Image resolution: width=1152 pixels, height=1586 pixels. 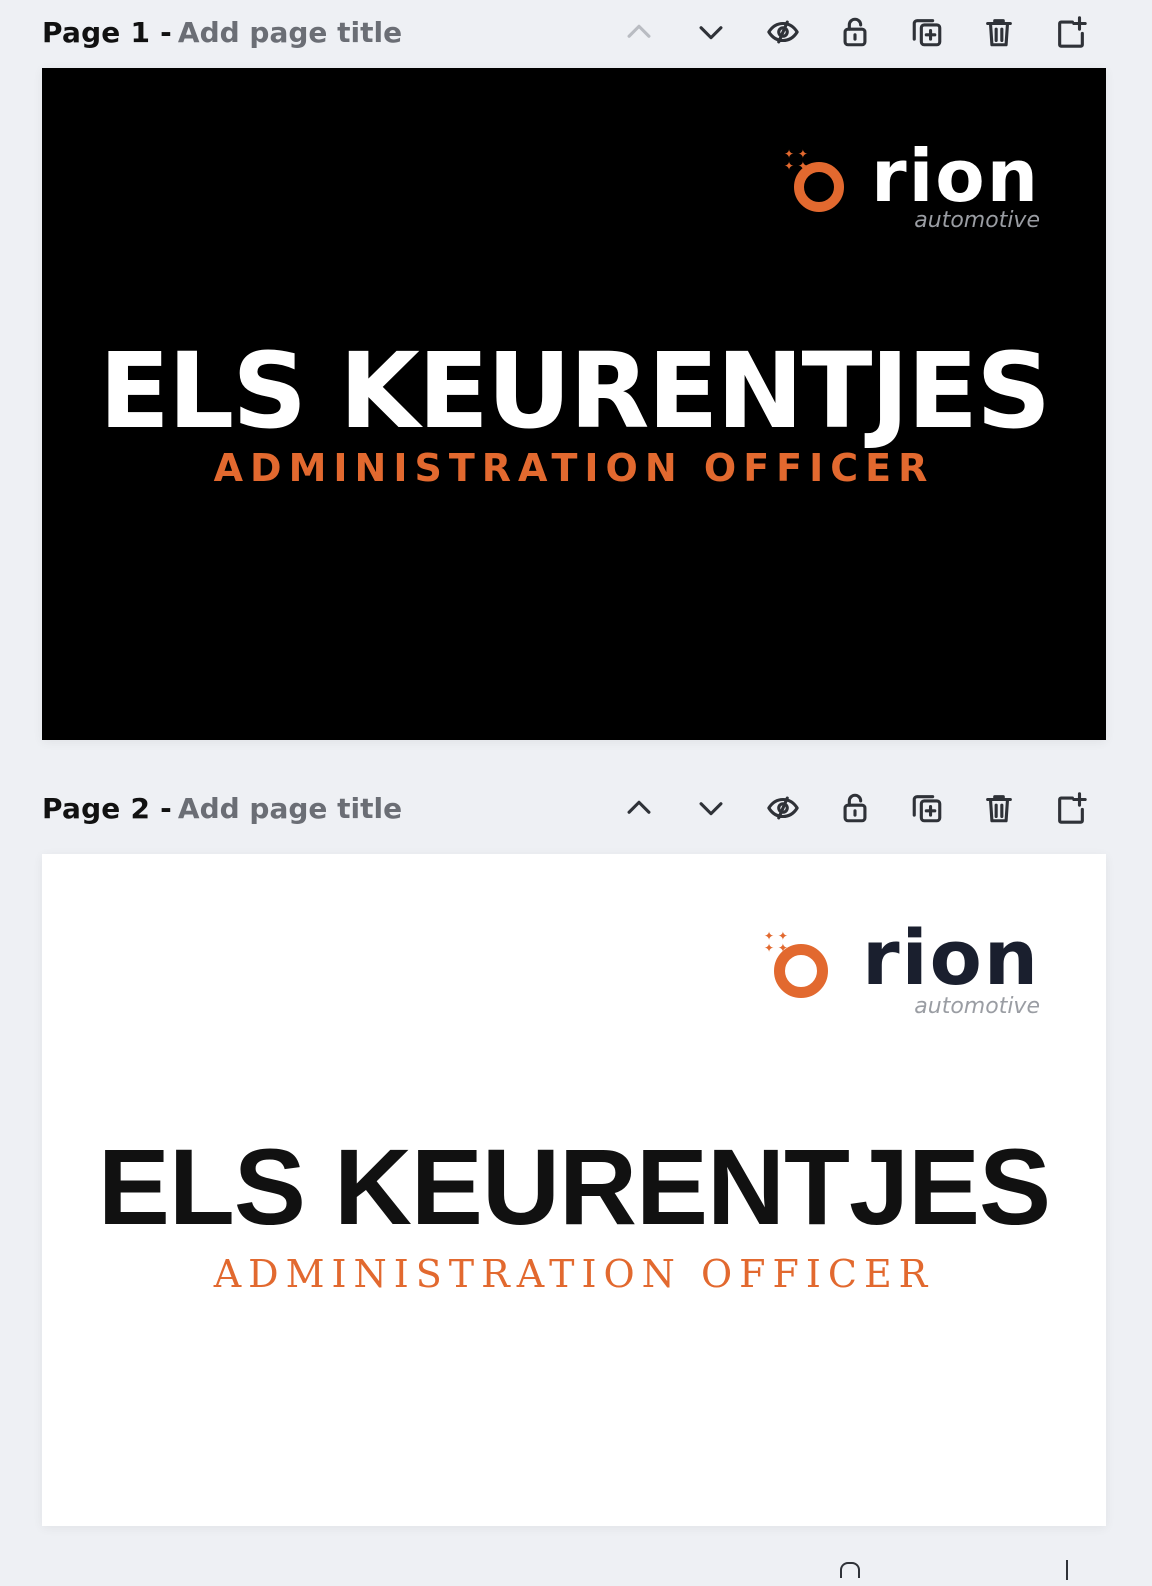 I want to click on page-heading: Page 2 - Add page title, so click(x=222, y=808).